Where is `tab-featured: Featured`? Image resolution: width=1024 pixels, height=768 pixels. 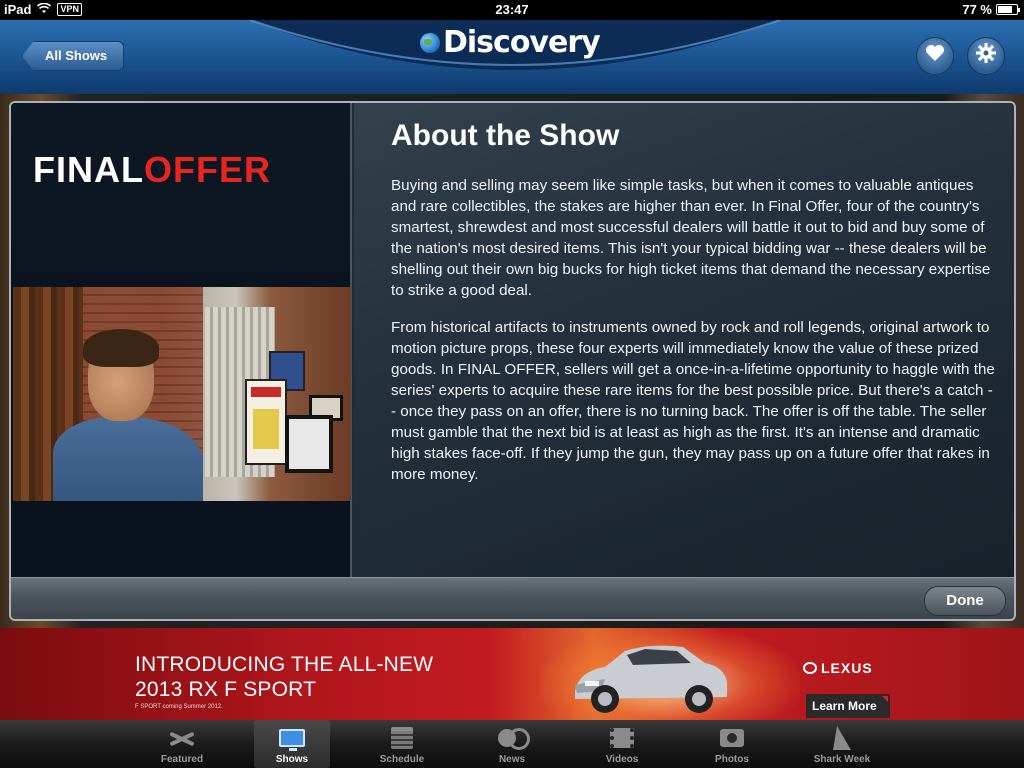 tab-featured: Featured is located at coordinates (182, 744).